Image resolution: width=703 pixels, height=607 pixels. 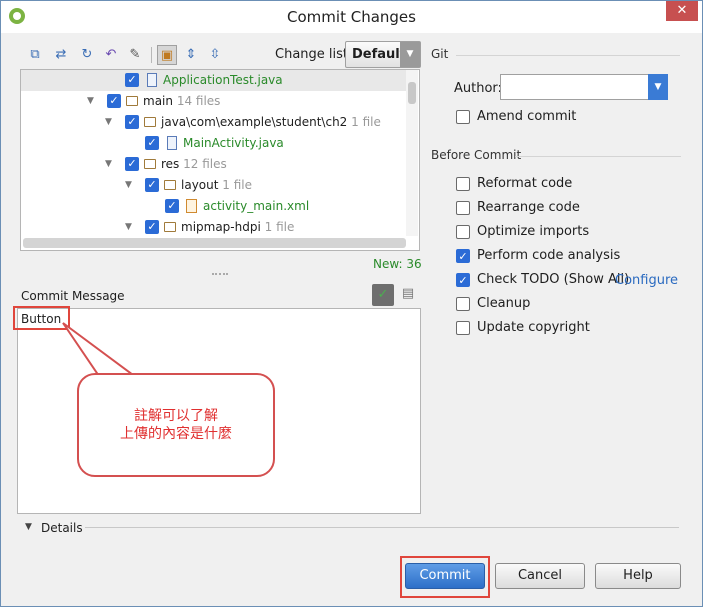 I want to click on tree-row-label: main 14 files, so click(x=181, y=101).